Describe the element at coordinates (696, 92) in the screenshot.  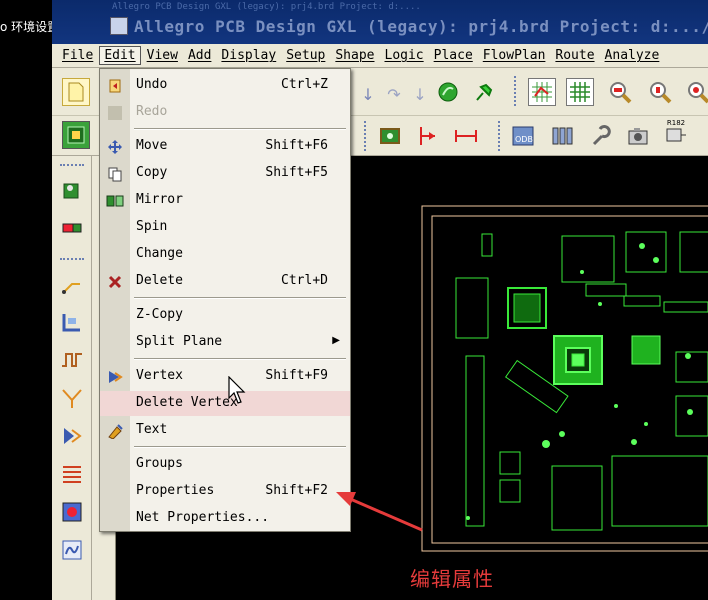
I see `zoom-fit-icon` at that location.